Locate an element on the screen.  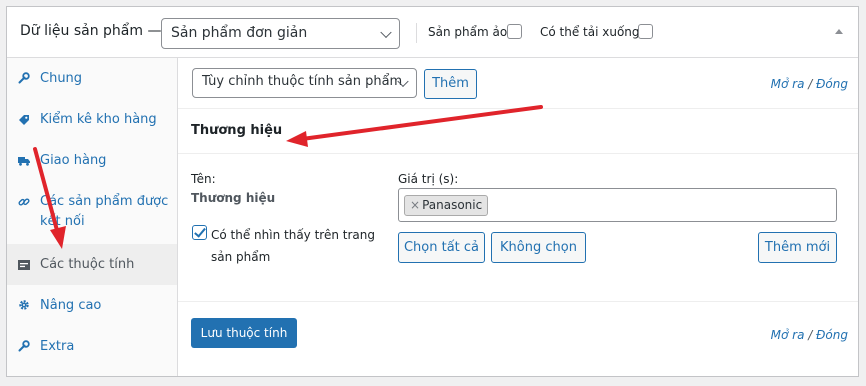
add-attribute-button: Thêm is located at coordinates (450, 84).